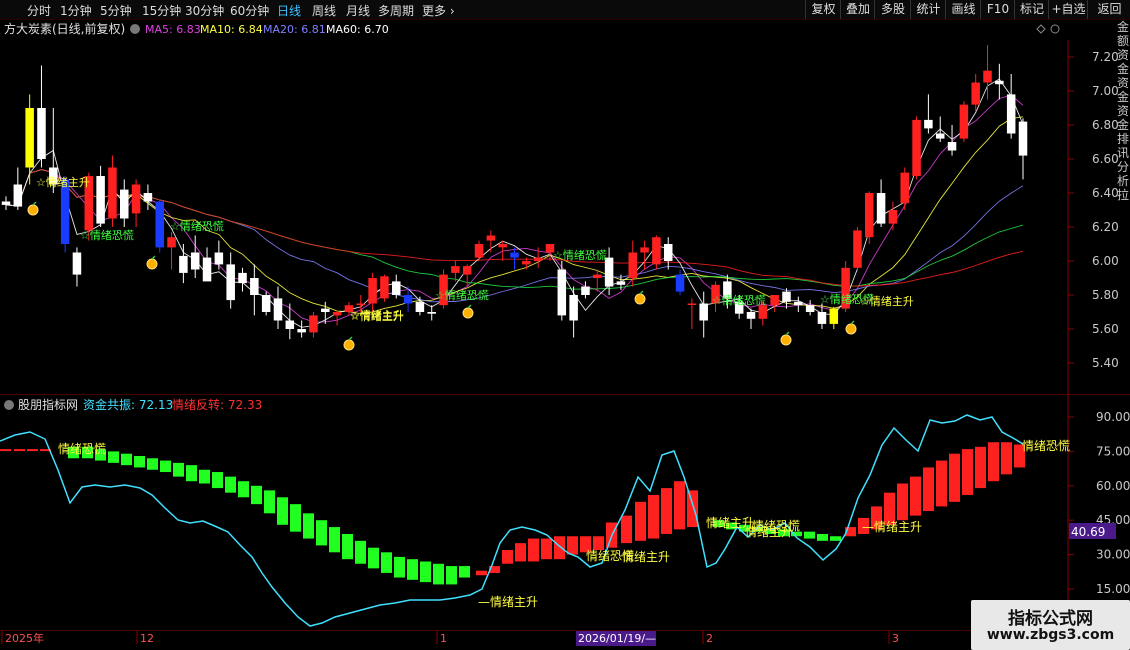  What do you see at coordinates (173, 29) in the screenshot?
I see `ma-label-0: MA5: 6.83` at bounding box center [173, 29].